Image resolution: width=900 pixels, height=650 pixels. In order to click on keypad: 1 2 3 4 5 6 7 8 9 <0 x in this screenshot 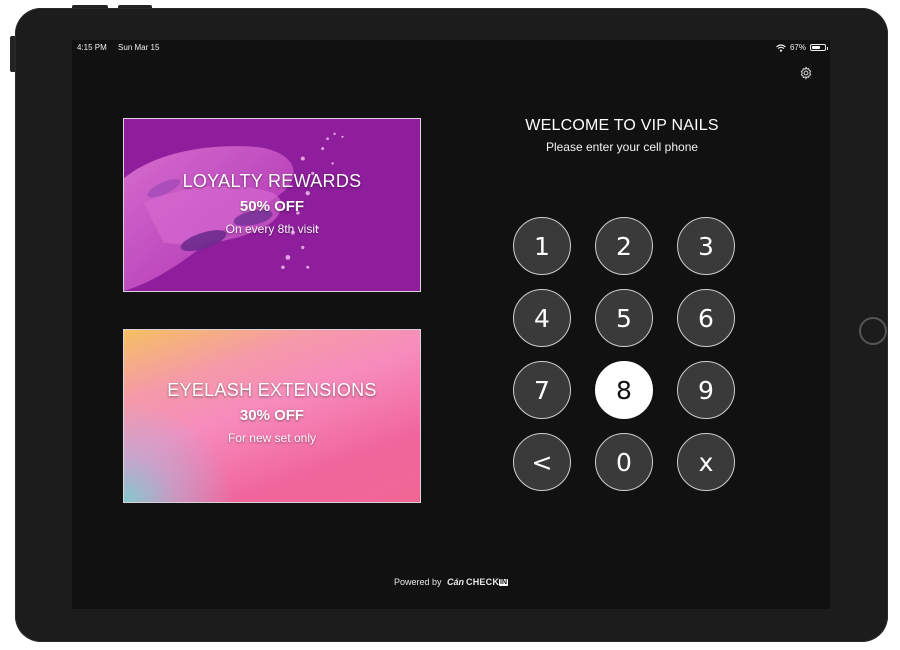, I will do `click(625, 355)`.